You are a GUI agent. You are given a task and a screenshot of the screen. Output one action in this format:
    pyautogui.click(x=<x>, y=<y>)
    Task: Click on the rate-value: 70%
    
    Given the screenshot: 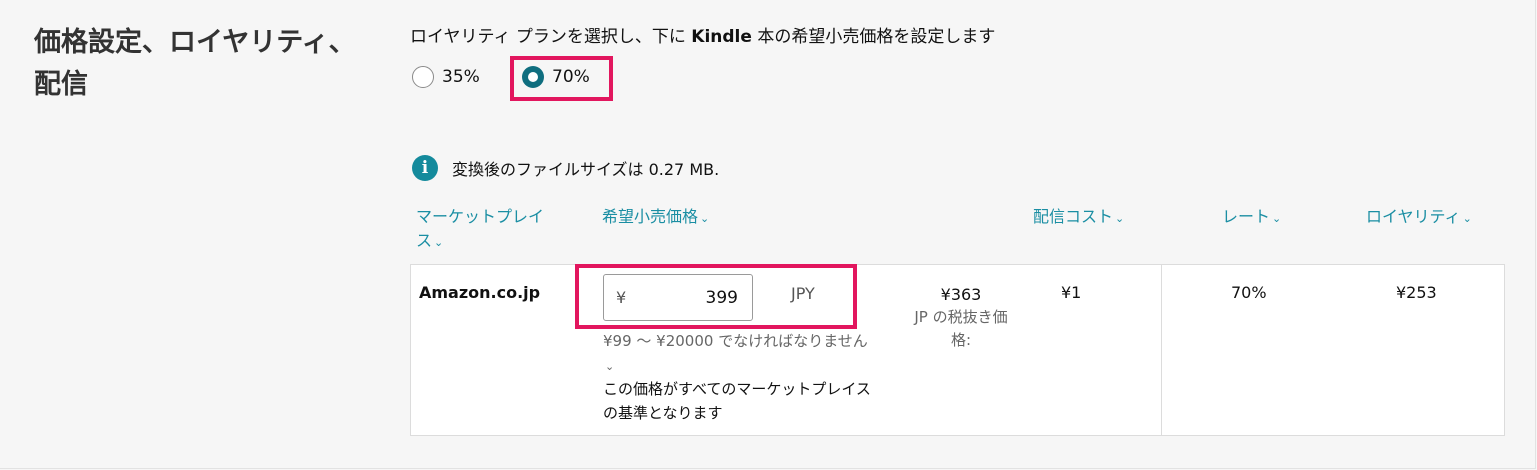 What is the action you would take?
    pyautogui.click(x=1249, y=292)
    